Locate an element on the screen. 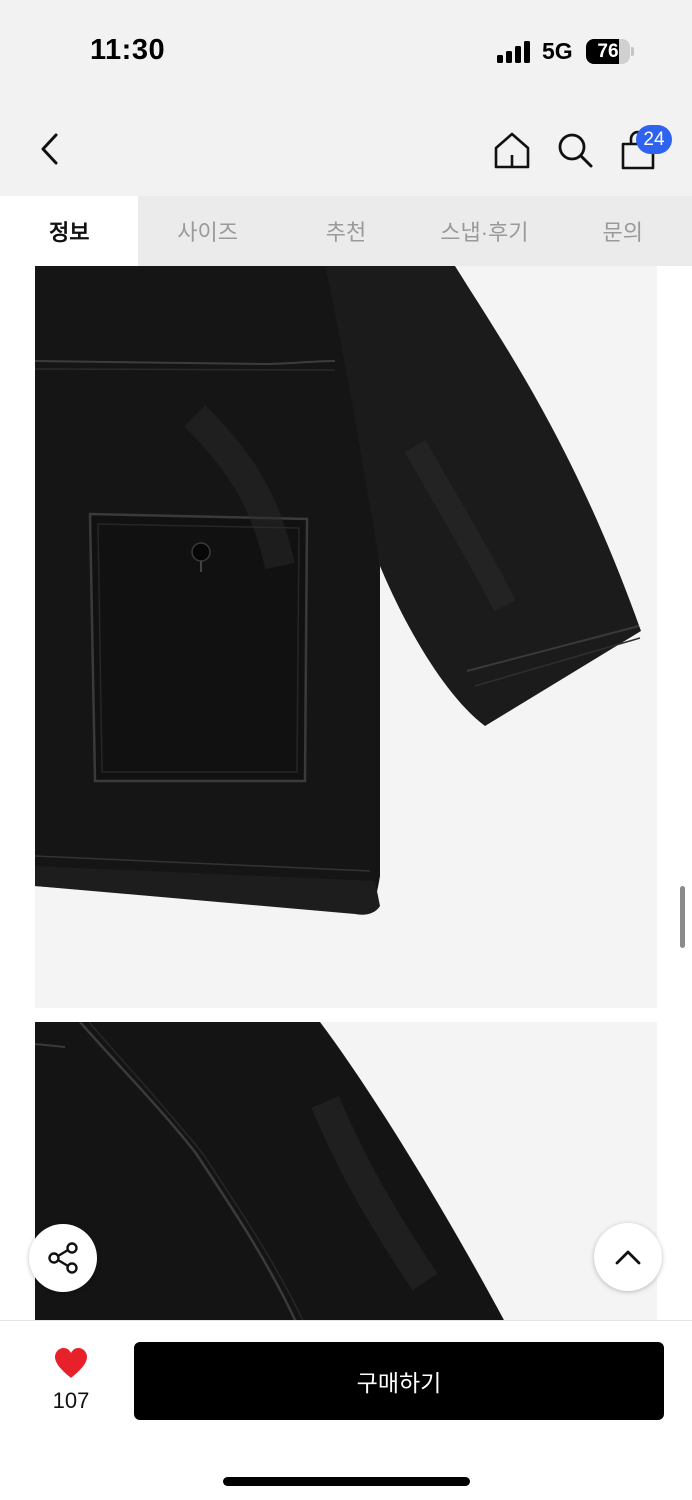  tab-snap-review: 스냅·후기 is located at coordinates (484, 231).